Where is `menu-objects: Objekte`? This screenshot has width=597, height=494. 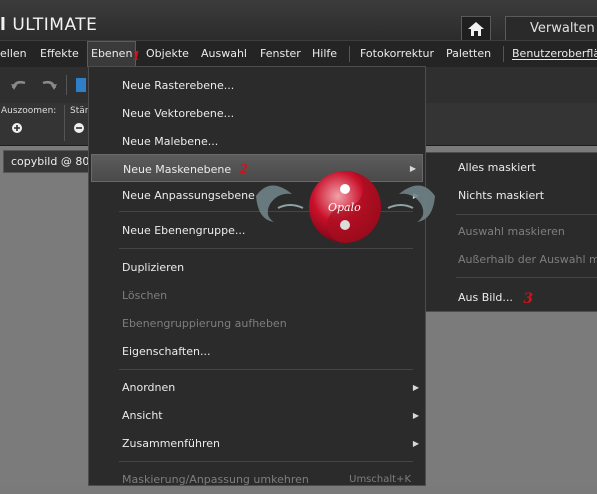
menu-objects: Objekte is located at coordinates (167, 54).